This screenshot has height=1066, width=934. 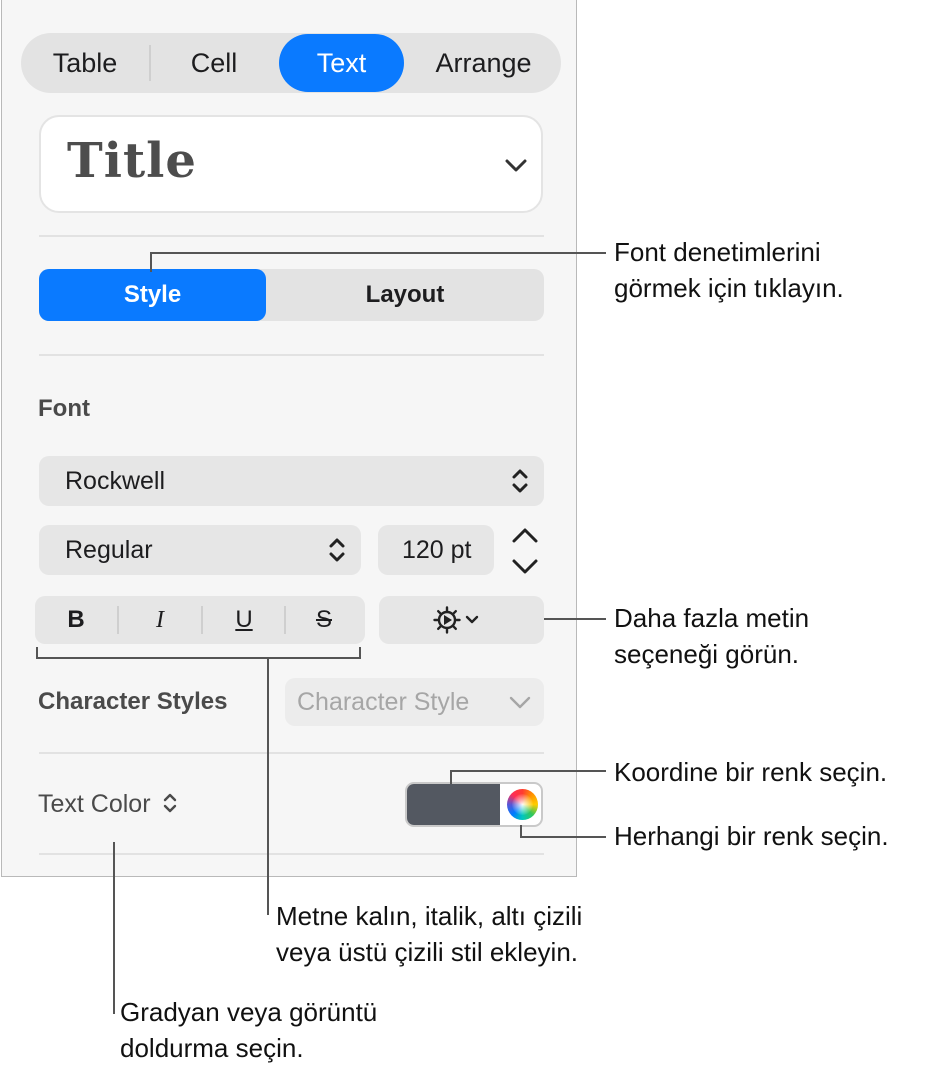 I want to click on typeface-popup: Regular, so click(x=200, y=550).